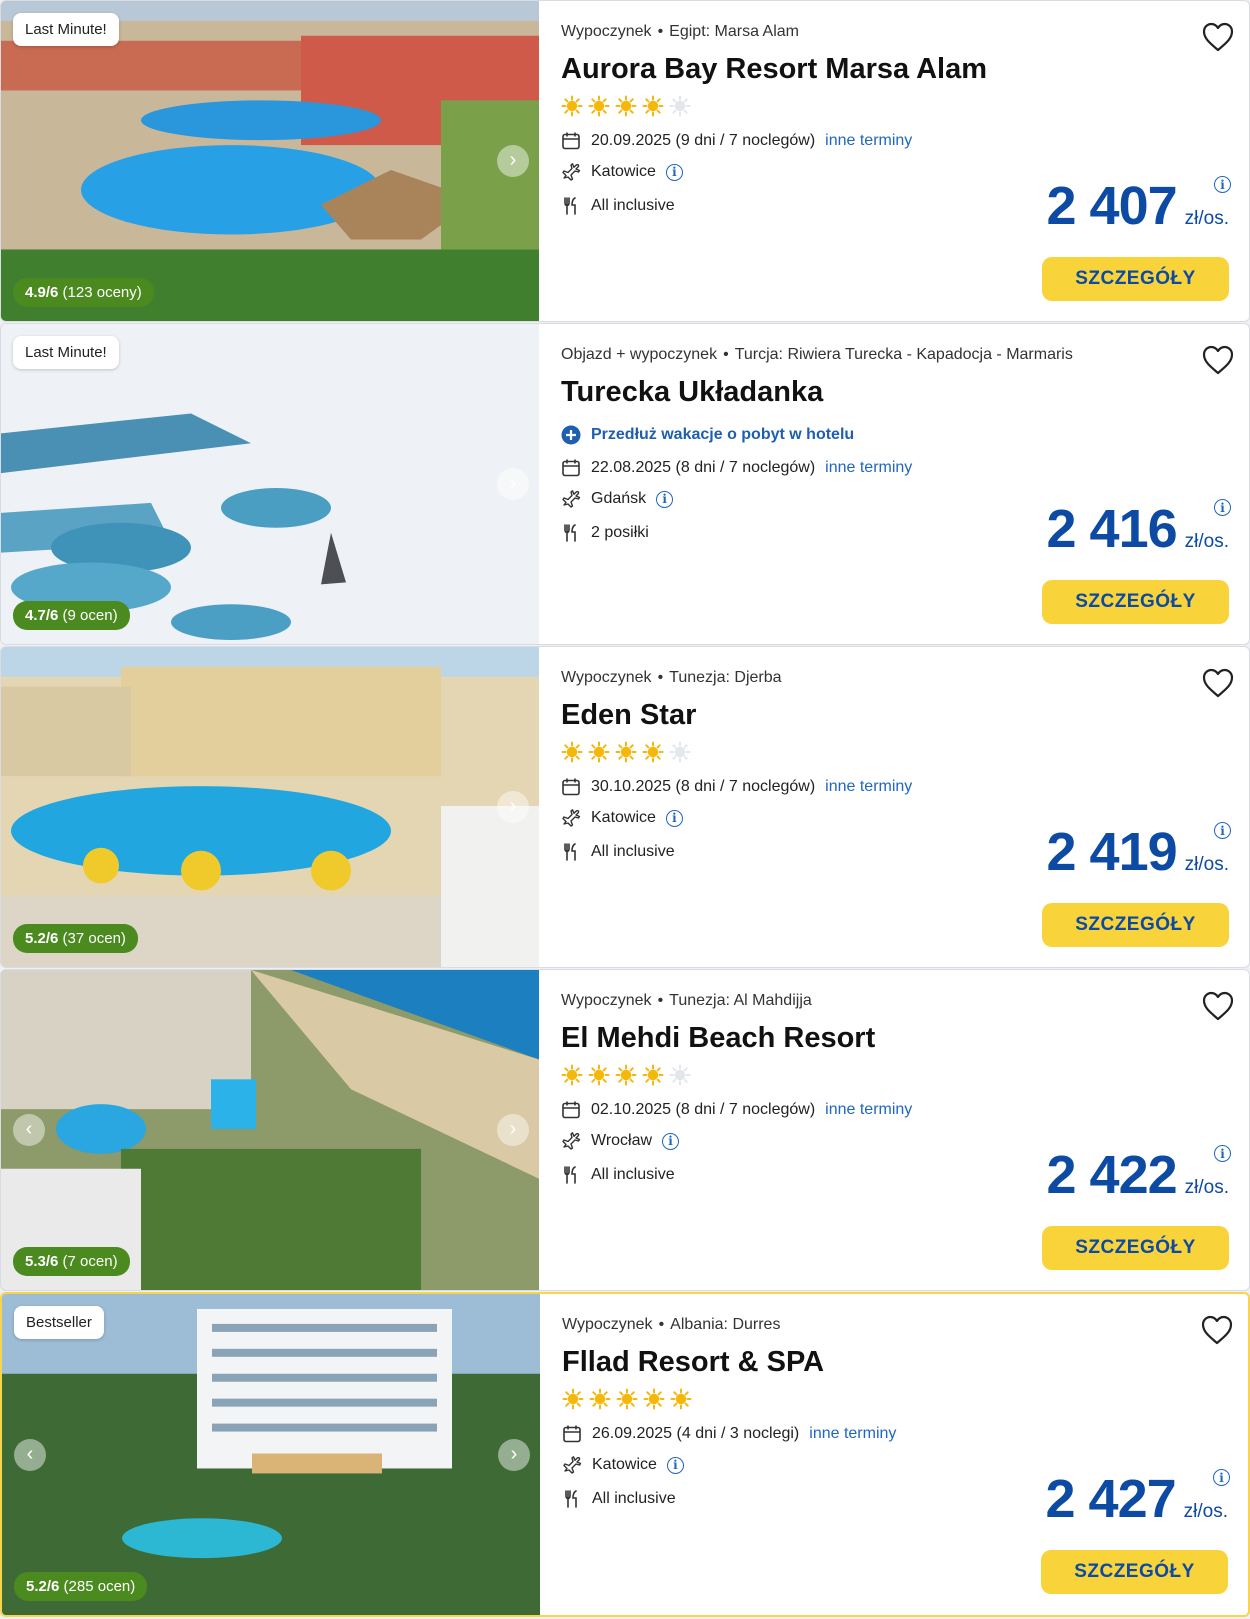  I want to click on rating-count: (285 ocen), so click(99, 1586).